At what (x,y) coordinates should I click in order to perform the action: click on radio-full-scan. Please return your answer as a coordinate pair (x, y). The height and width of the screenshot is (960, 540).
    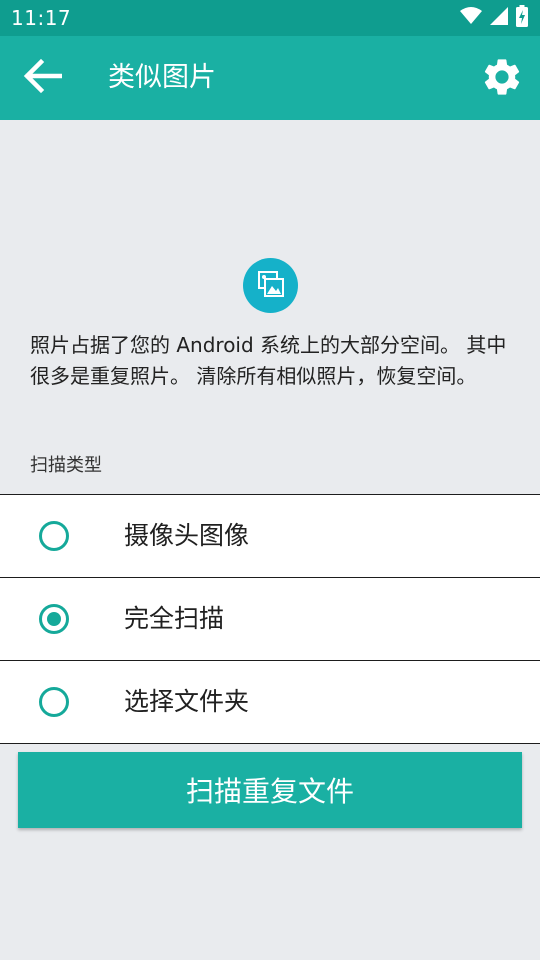
    Looking at the image, I should click on (54, 619).